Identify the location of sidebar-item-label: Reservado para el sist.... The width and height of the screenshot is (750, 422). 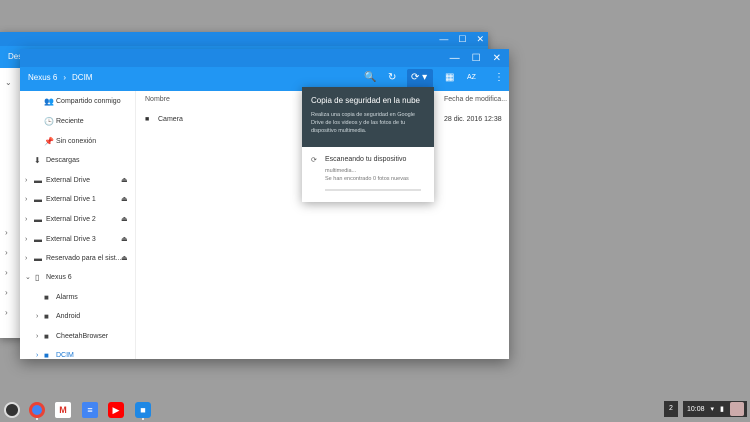
(84, 258).